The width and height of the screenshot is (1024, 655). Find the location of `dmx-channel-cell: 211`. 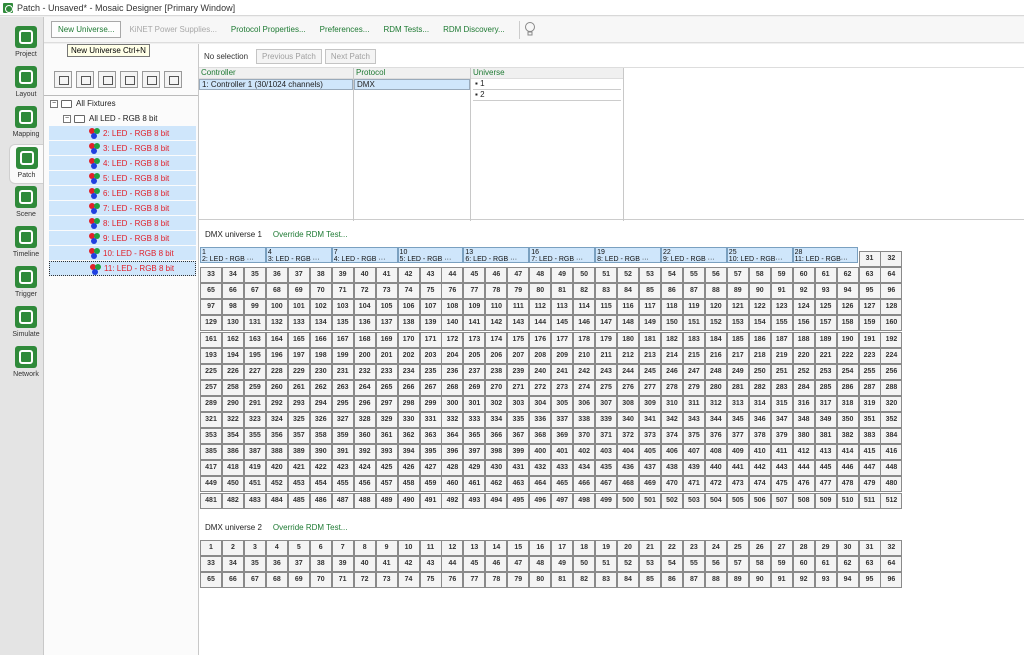

dmx-channel-cell: 211 is located at coordinates (606, 355).